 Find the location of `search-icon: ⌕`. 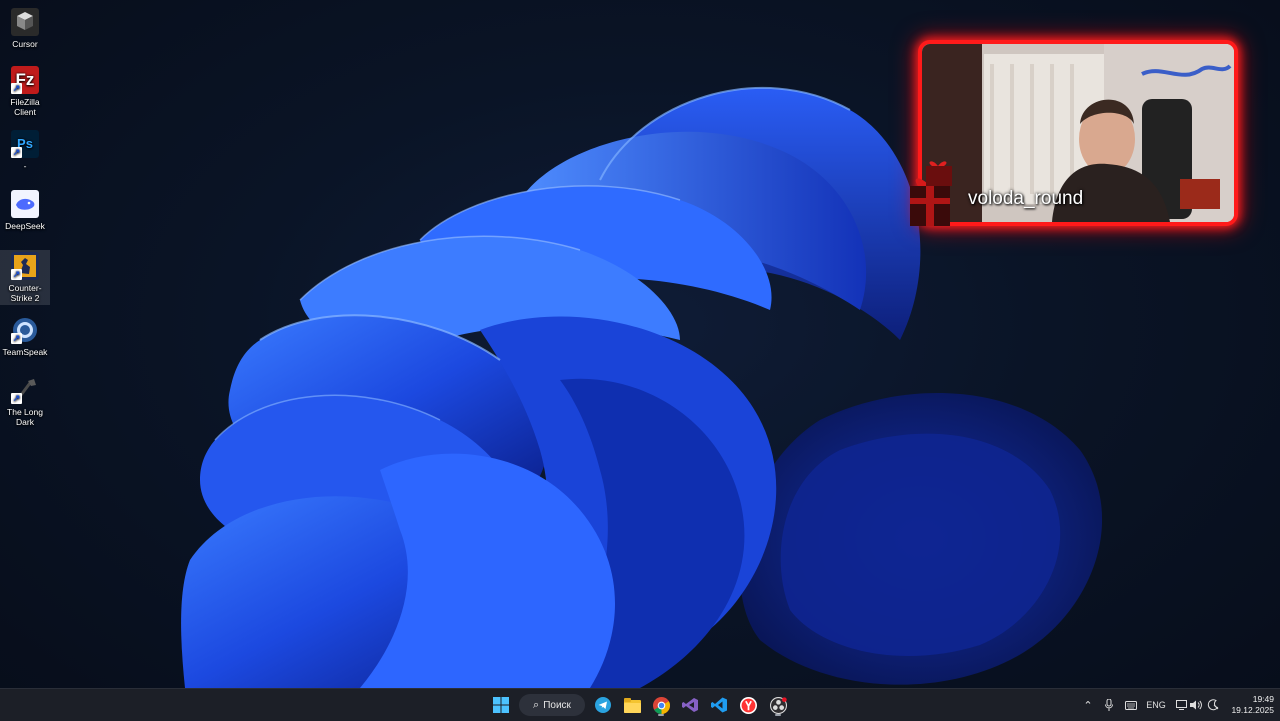

search-icon: ⌕ is located at coordinates (536, 704).